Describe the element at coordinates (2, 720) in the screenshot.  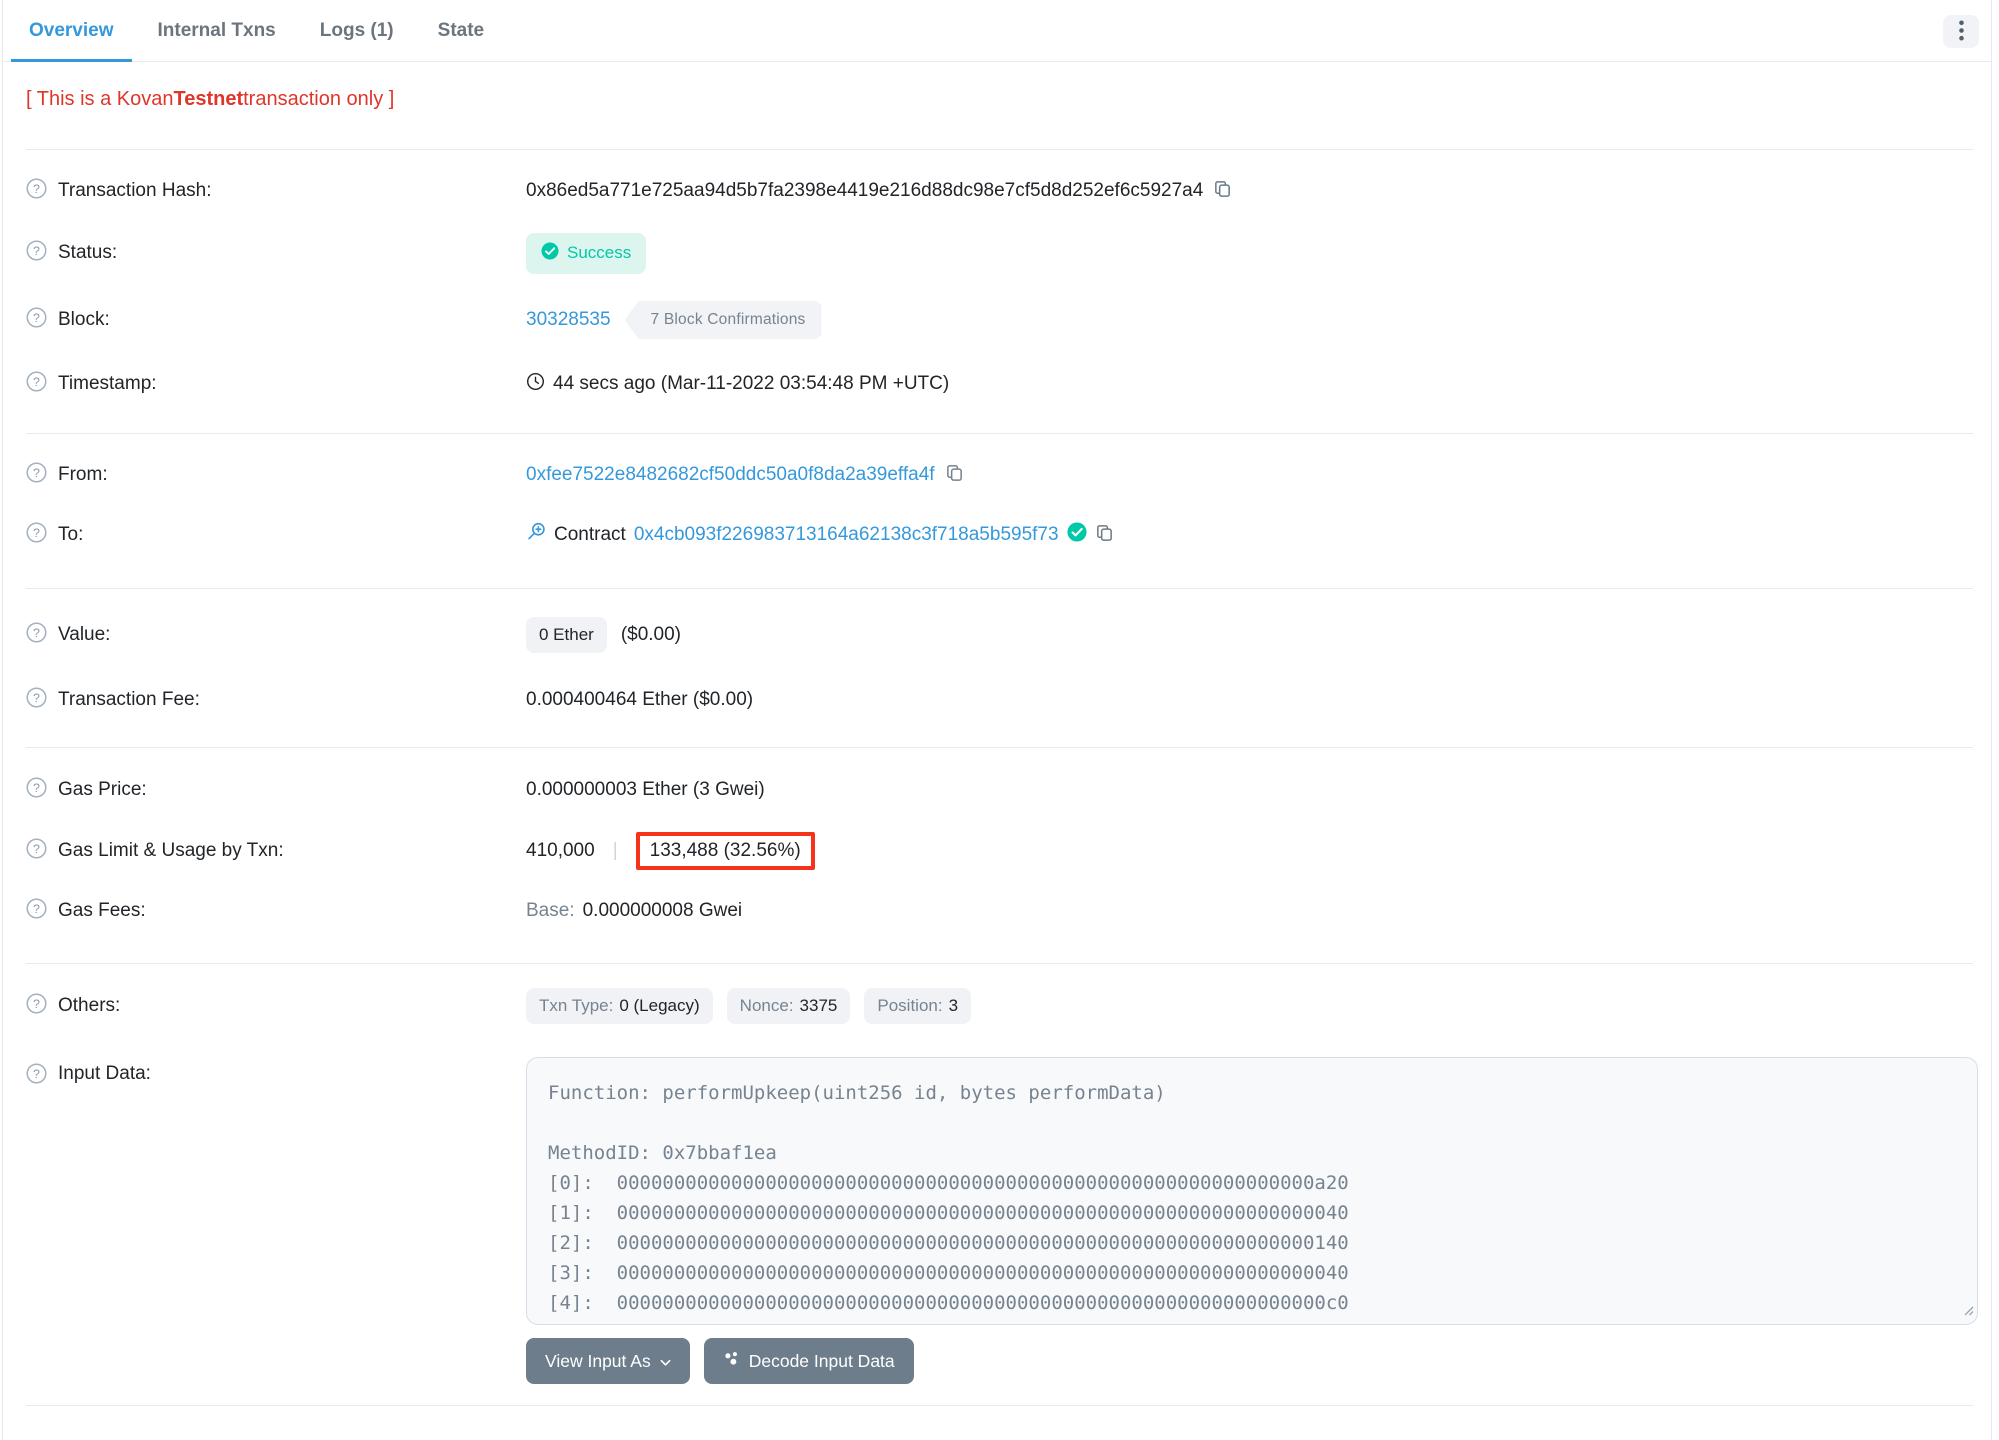
I see `card-border-left` at that location.